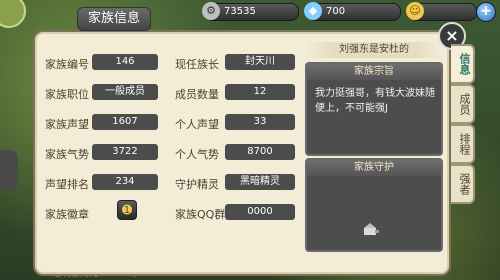 The image size is (500, 280). I want to click on crystal-icon: ◆, so click(313, 11).